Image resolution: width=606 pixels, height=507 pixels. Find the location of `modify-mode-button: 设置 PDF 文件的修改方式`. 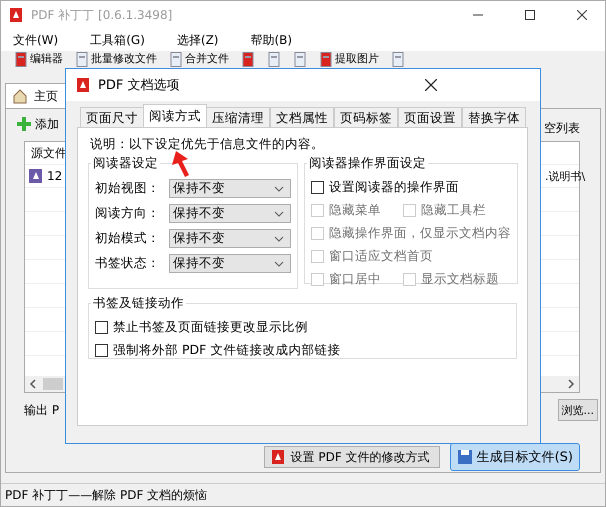

modify-mode-button: 设置 PDF 文件的修改方式 is located at coordinates (352, 457).